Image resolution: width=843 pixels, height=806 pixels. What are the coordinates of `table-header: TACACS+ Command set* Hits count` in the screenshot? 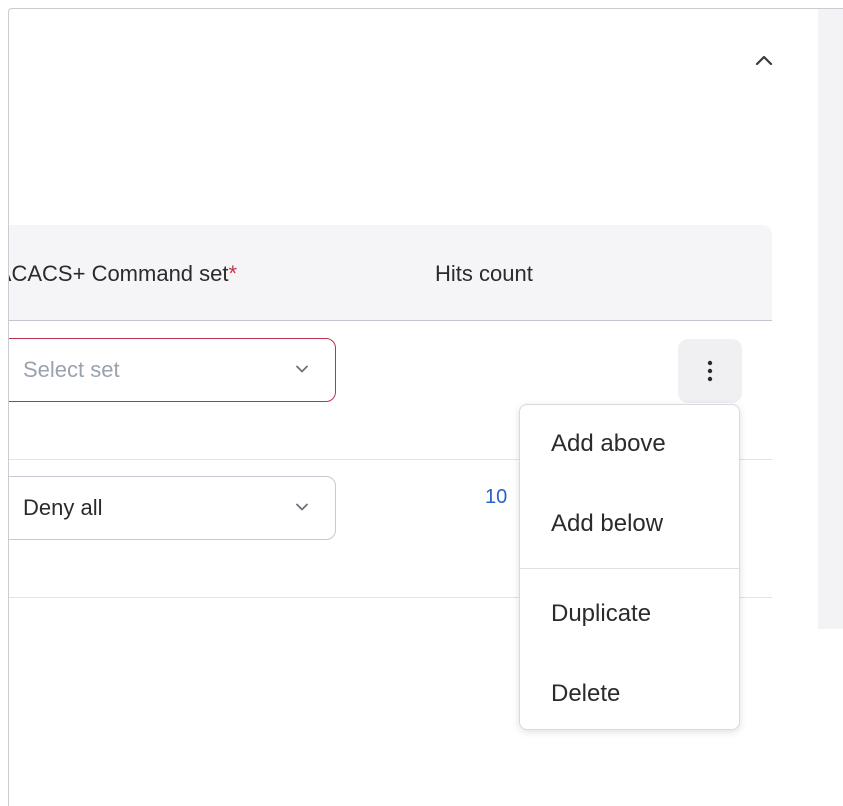 It's located at (390, 273).